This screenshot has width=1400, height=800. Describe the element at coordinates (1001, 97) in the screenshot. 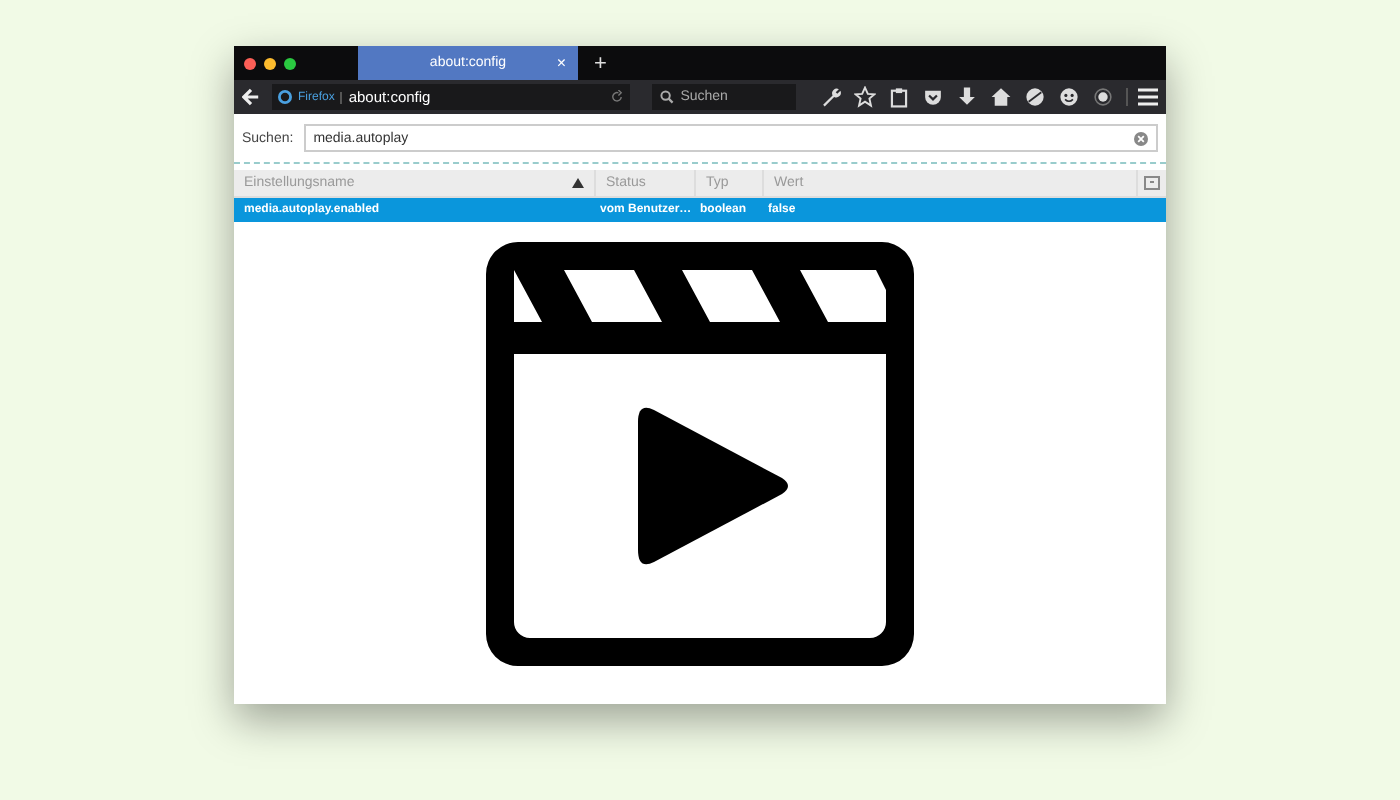

I see `home-icon` at that location.